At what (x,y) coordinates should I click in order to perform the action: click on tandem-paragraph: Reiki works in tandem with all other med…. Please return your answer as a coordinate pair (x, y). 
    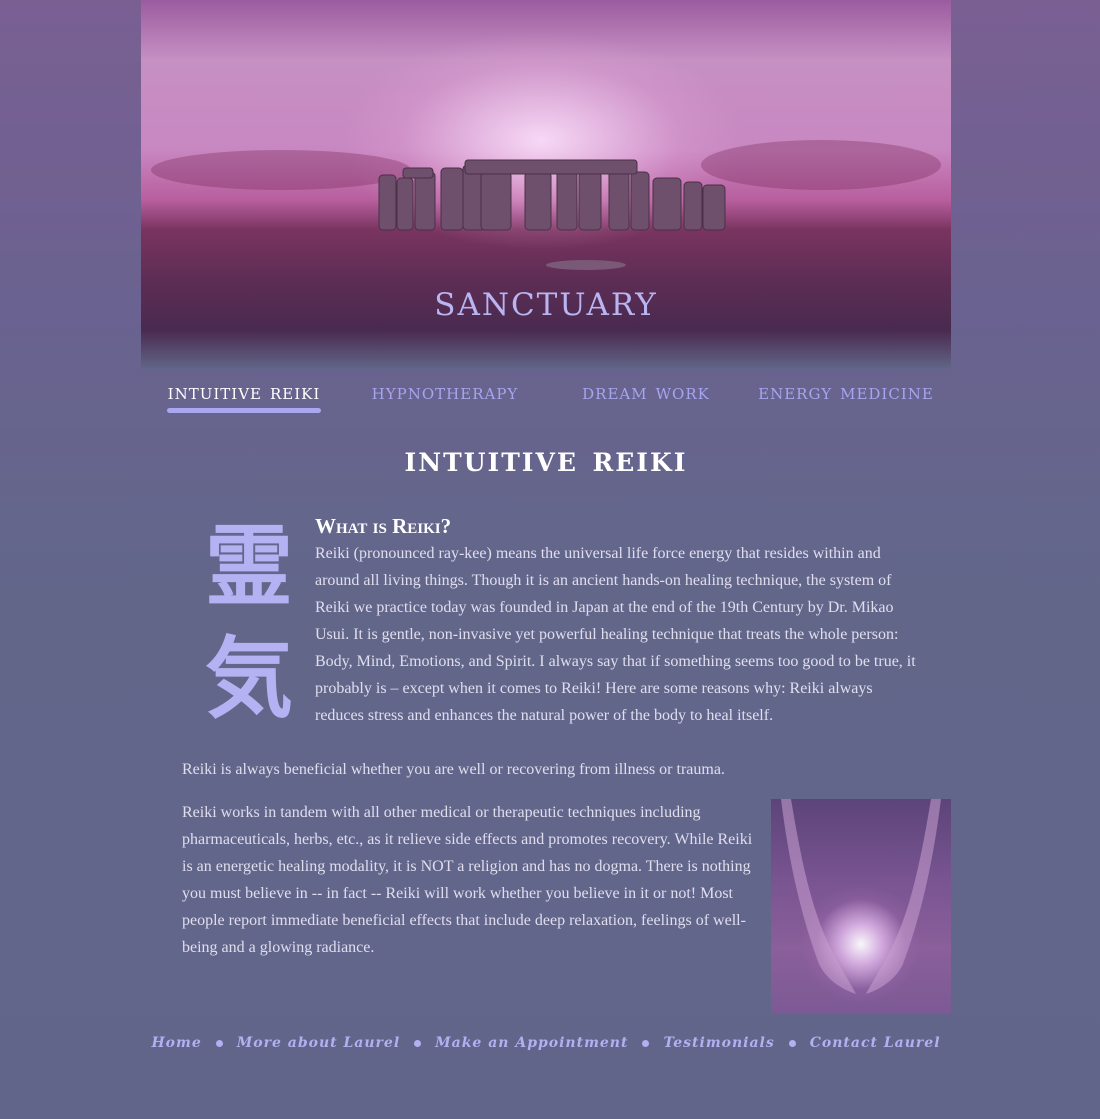
    Looking at the image, I should click on (467, 880).